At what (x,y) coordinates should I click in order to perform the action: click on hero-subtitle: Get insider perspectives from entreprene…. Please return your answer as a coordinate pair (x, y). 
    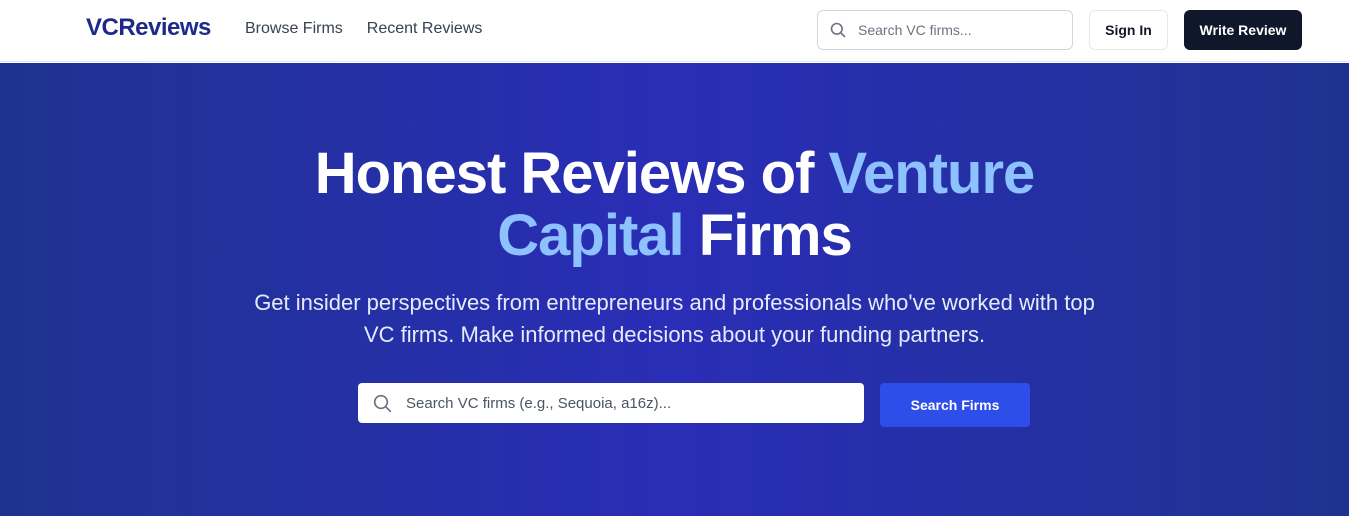
    Looking at the image, I should click on (674, 319).